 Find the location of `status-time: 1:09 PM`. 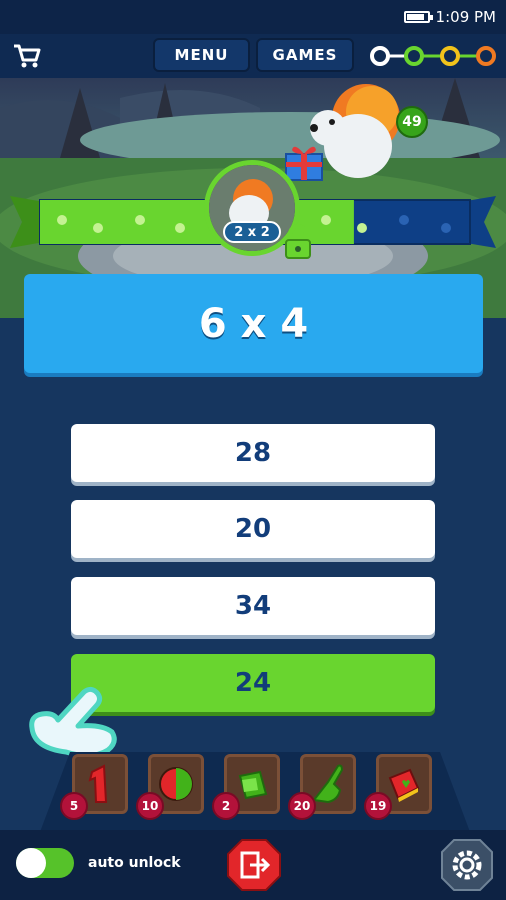

status-time: 1:09 PM is located at coordinates (465, 17).